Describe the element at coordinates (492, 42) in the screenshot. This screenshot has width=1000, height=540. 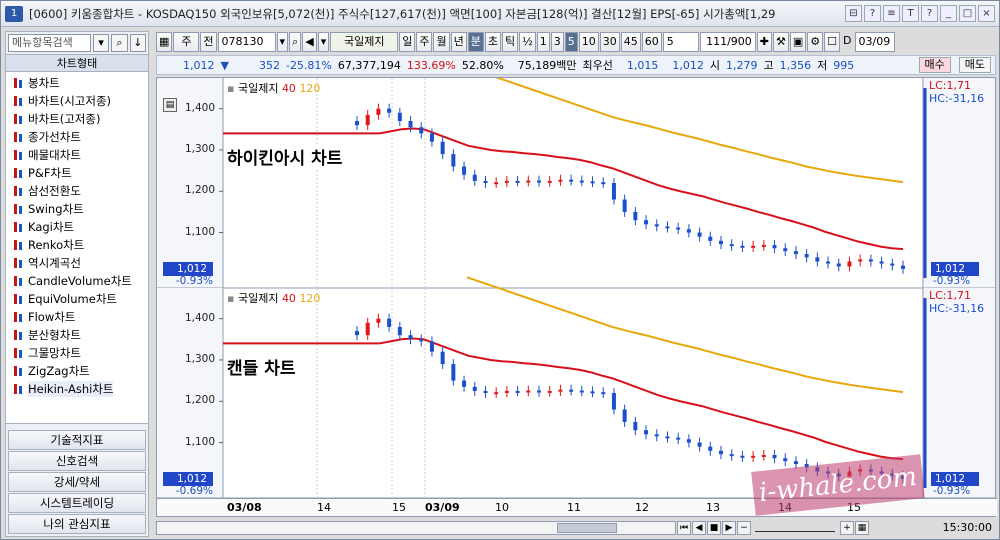
I see `unit-second: 초` at that location.